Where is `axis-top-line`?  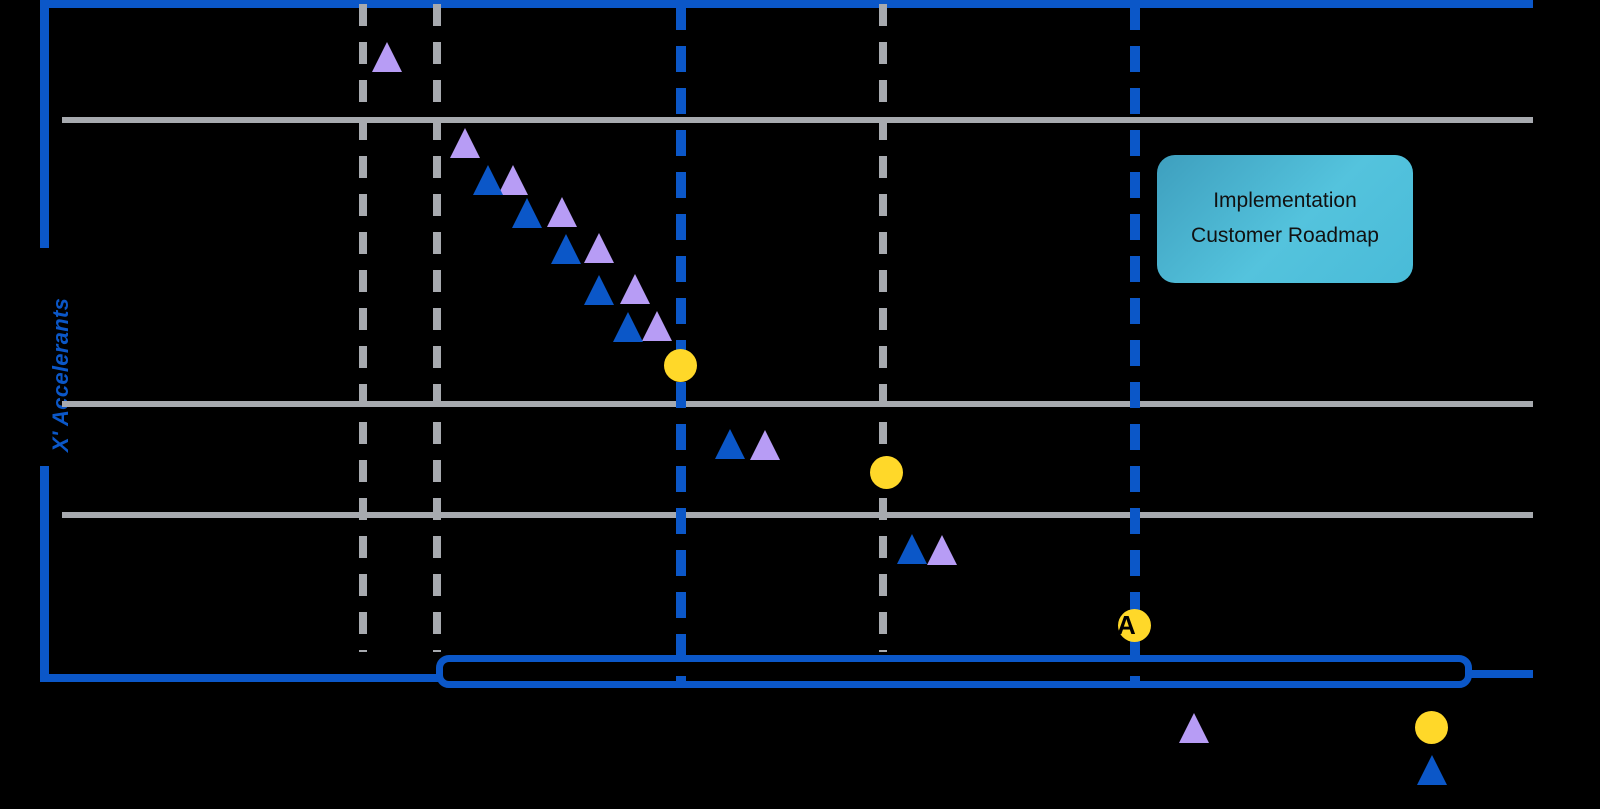
axis-top-line is located at coordinates (786, 4).